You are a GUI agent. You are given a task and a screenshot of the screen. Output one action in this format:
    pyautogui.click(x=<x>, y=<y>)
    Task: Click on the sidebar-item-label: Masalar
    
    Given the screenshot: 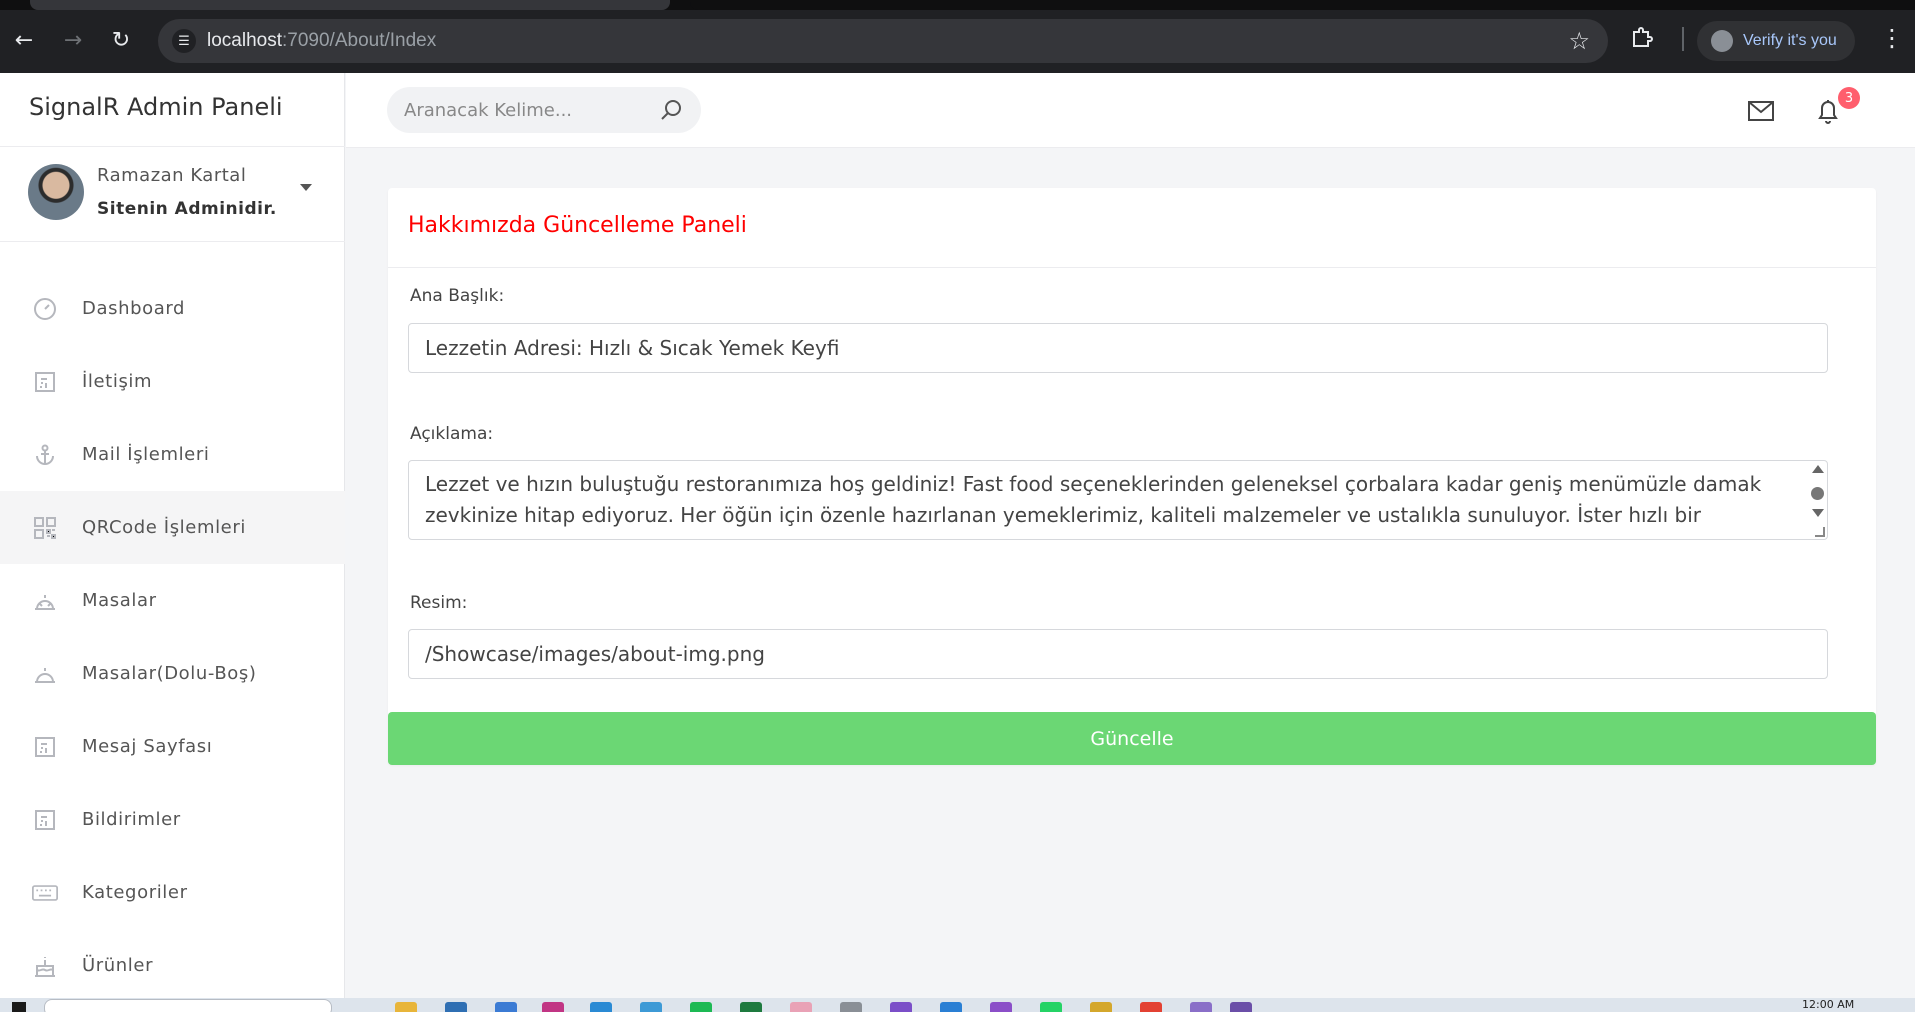 What is the action you would take?
    pyautogui.click(x=119, y=600)
    